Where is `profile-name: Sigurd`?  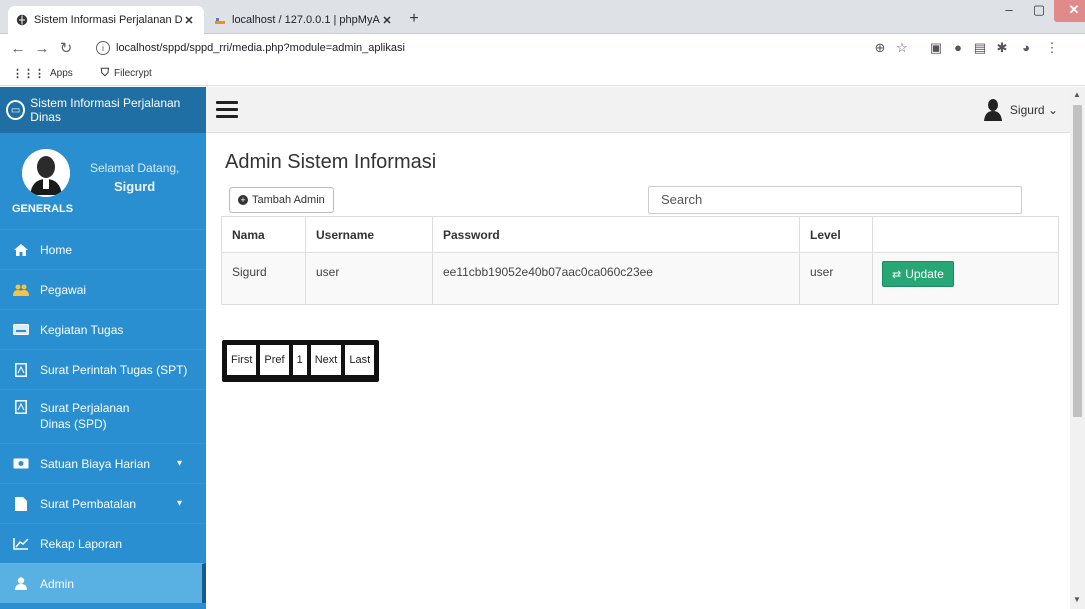
profile-name: Sigurd is located at coordinates (135, 186).